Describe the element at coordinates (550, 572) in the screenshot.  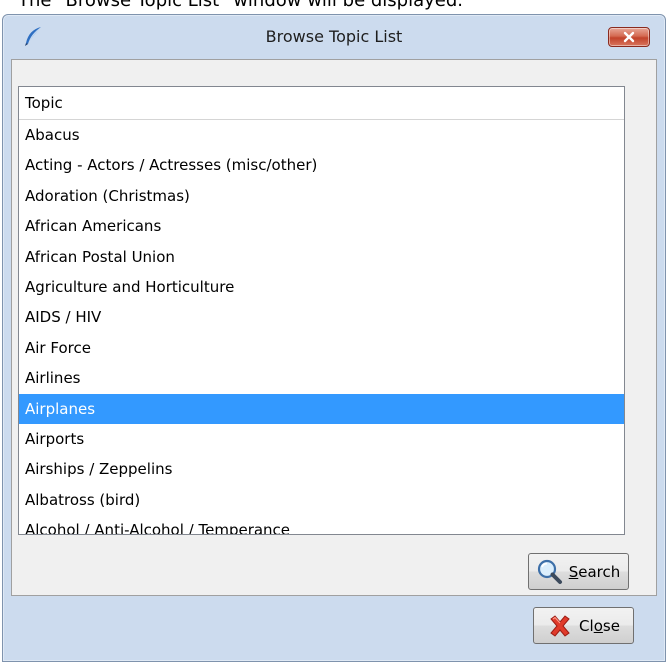
I see `magnifier-icon` at that location.